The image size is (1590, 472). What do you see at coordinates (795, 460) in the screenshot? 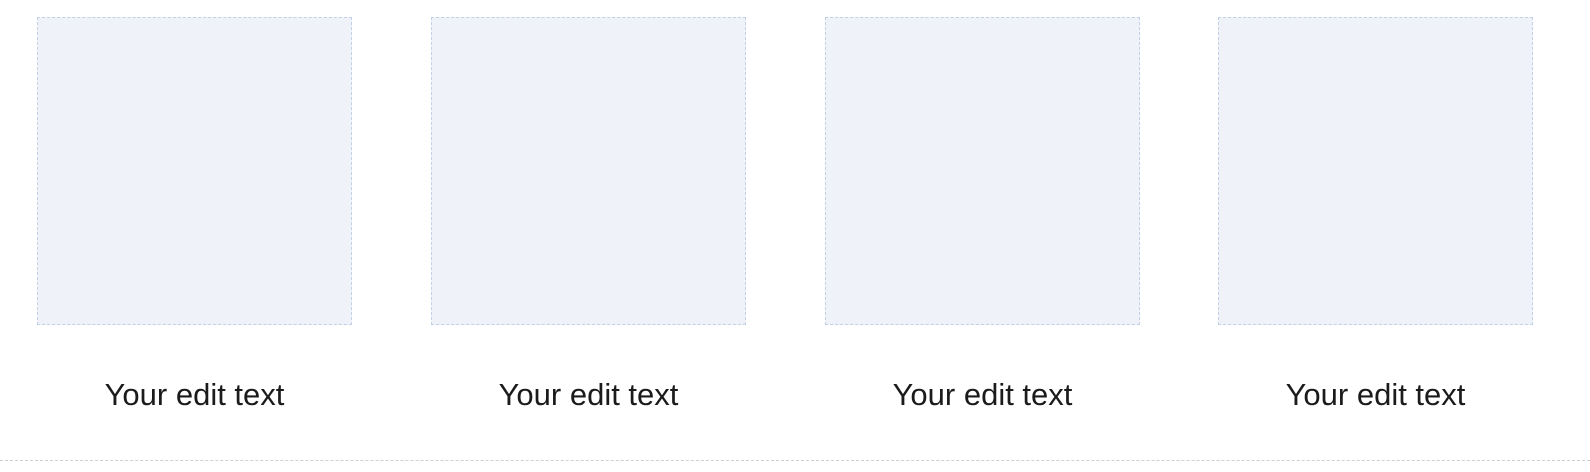
I see `section-divider` at bounding box center [795, 460].